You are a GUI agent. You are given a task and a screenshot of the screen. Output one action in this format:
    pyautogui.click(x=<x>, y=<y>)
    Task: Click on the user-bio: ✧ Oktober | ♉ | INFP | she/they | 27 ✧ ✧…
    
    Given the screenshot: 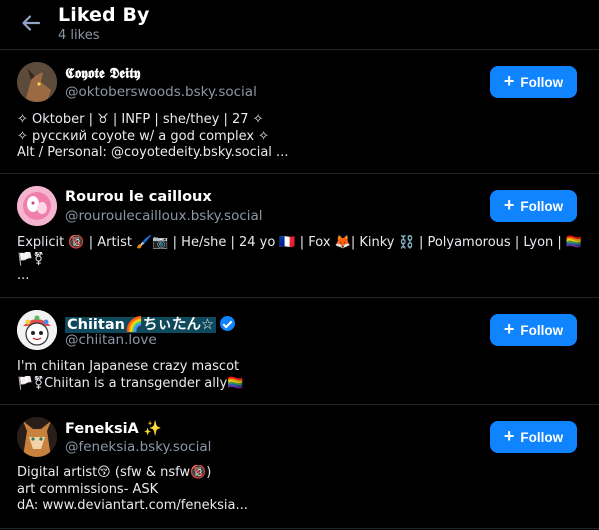 What is the action you would take?
    pyautogui.click(x=299, y=137)
    